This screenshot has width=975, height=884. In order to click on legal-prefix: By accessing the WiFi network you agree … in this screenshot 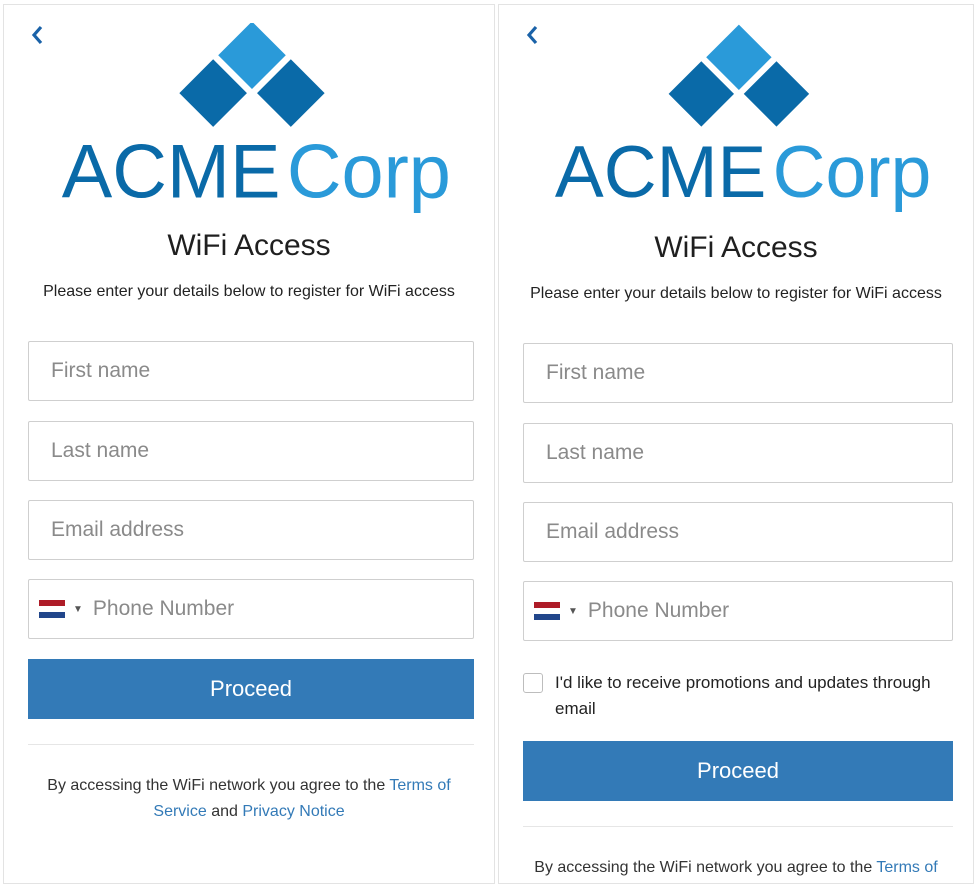, I will do `click(216, 785)`.